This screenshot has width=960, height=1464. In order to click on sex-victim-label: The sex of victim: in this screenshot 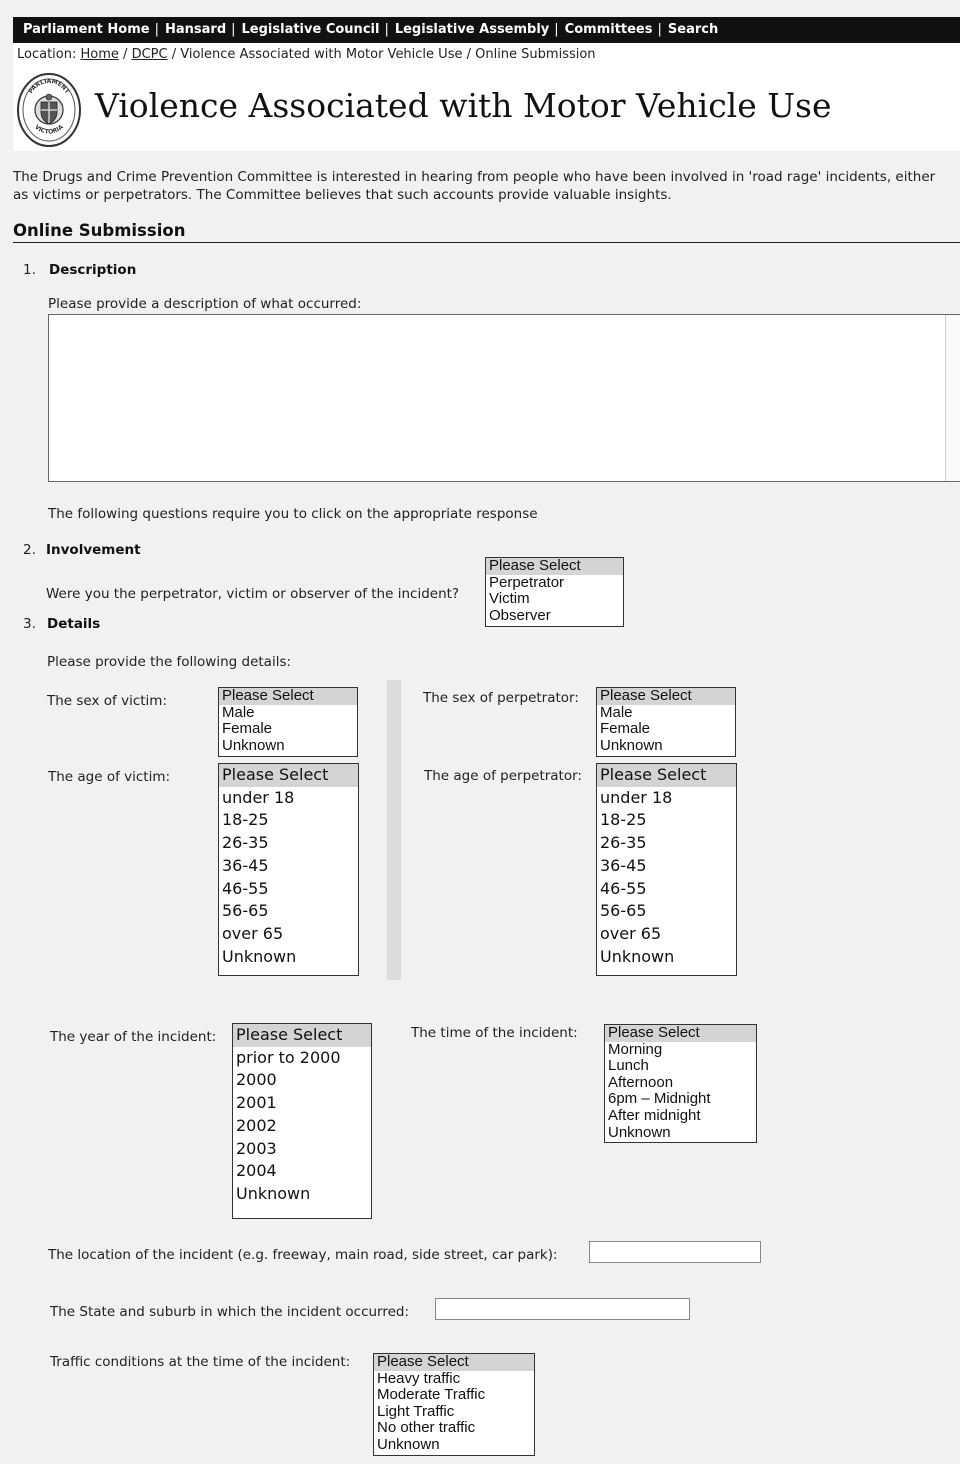, I will do `click(107, 701)`.